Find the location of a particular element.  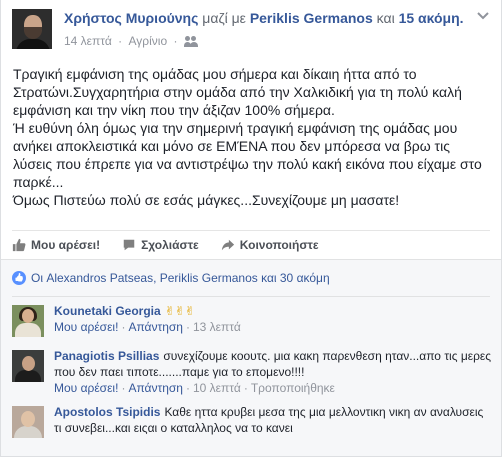

friends-icon is located at coordinates (190, 41).